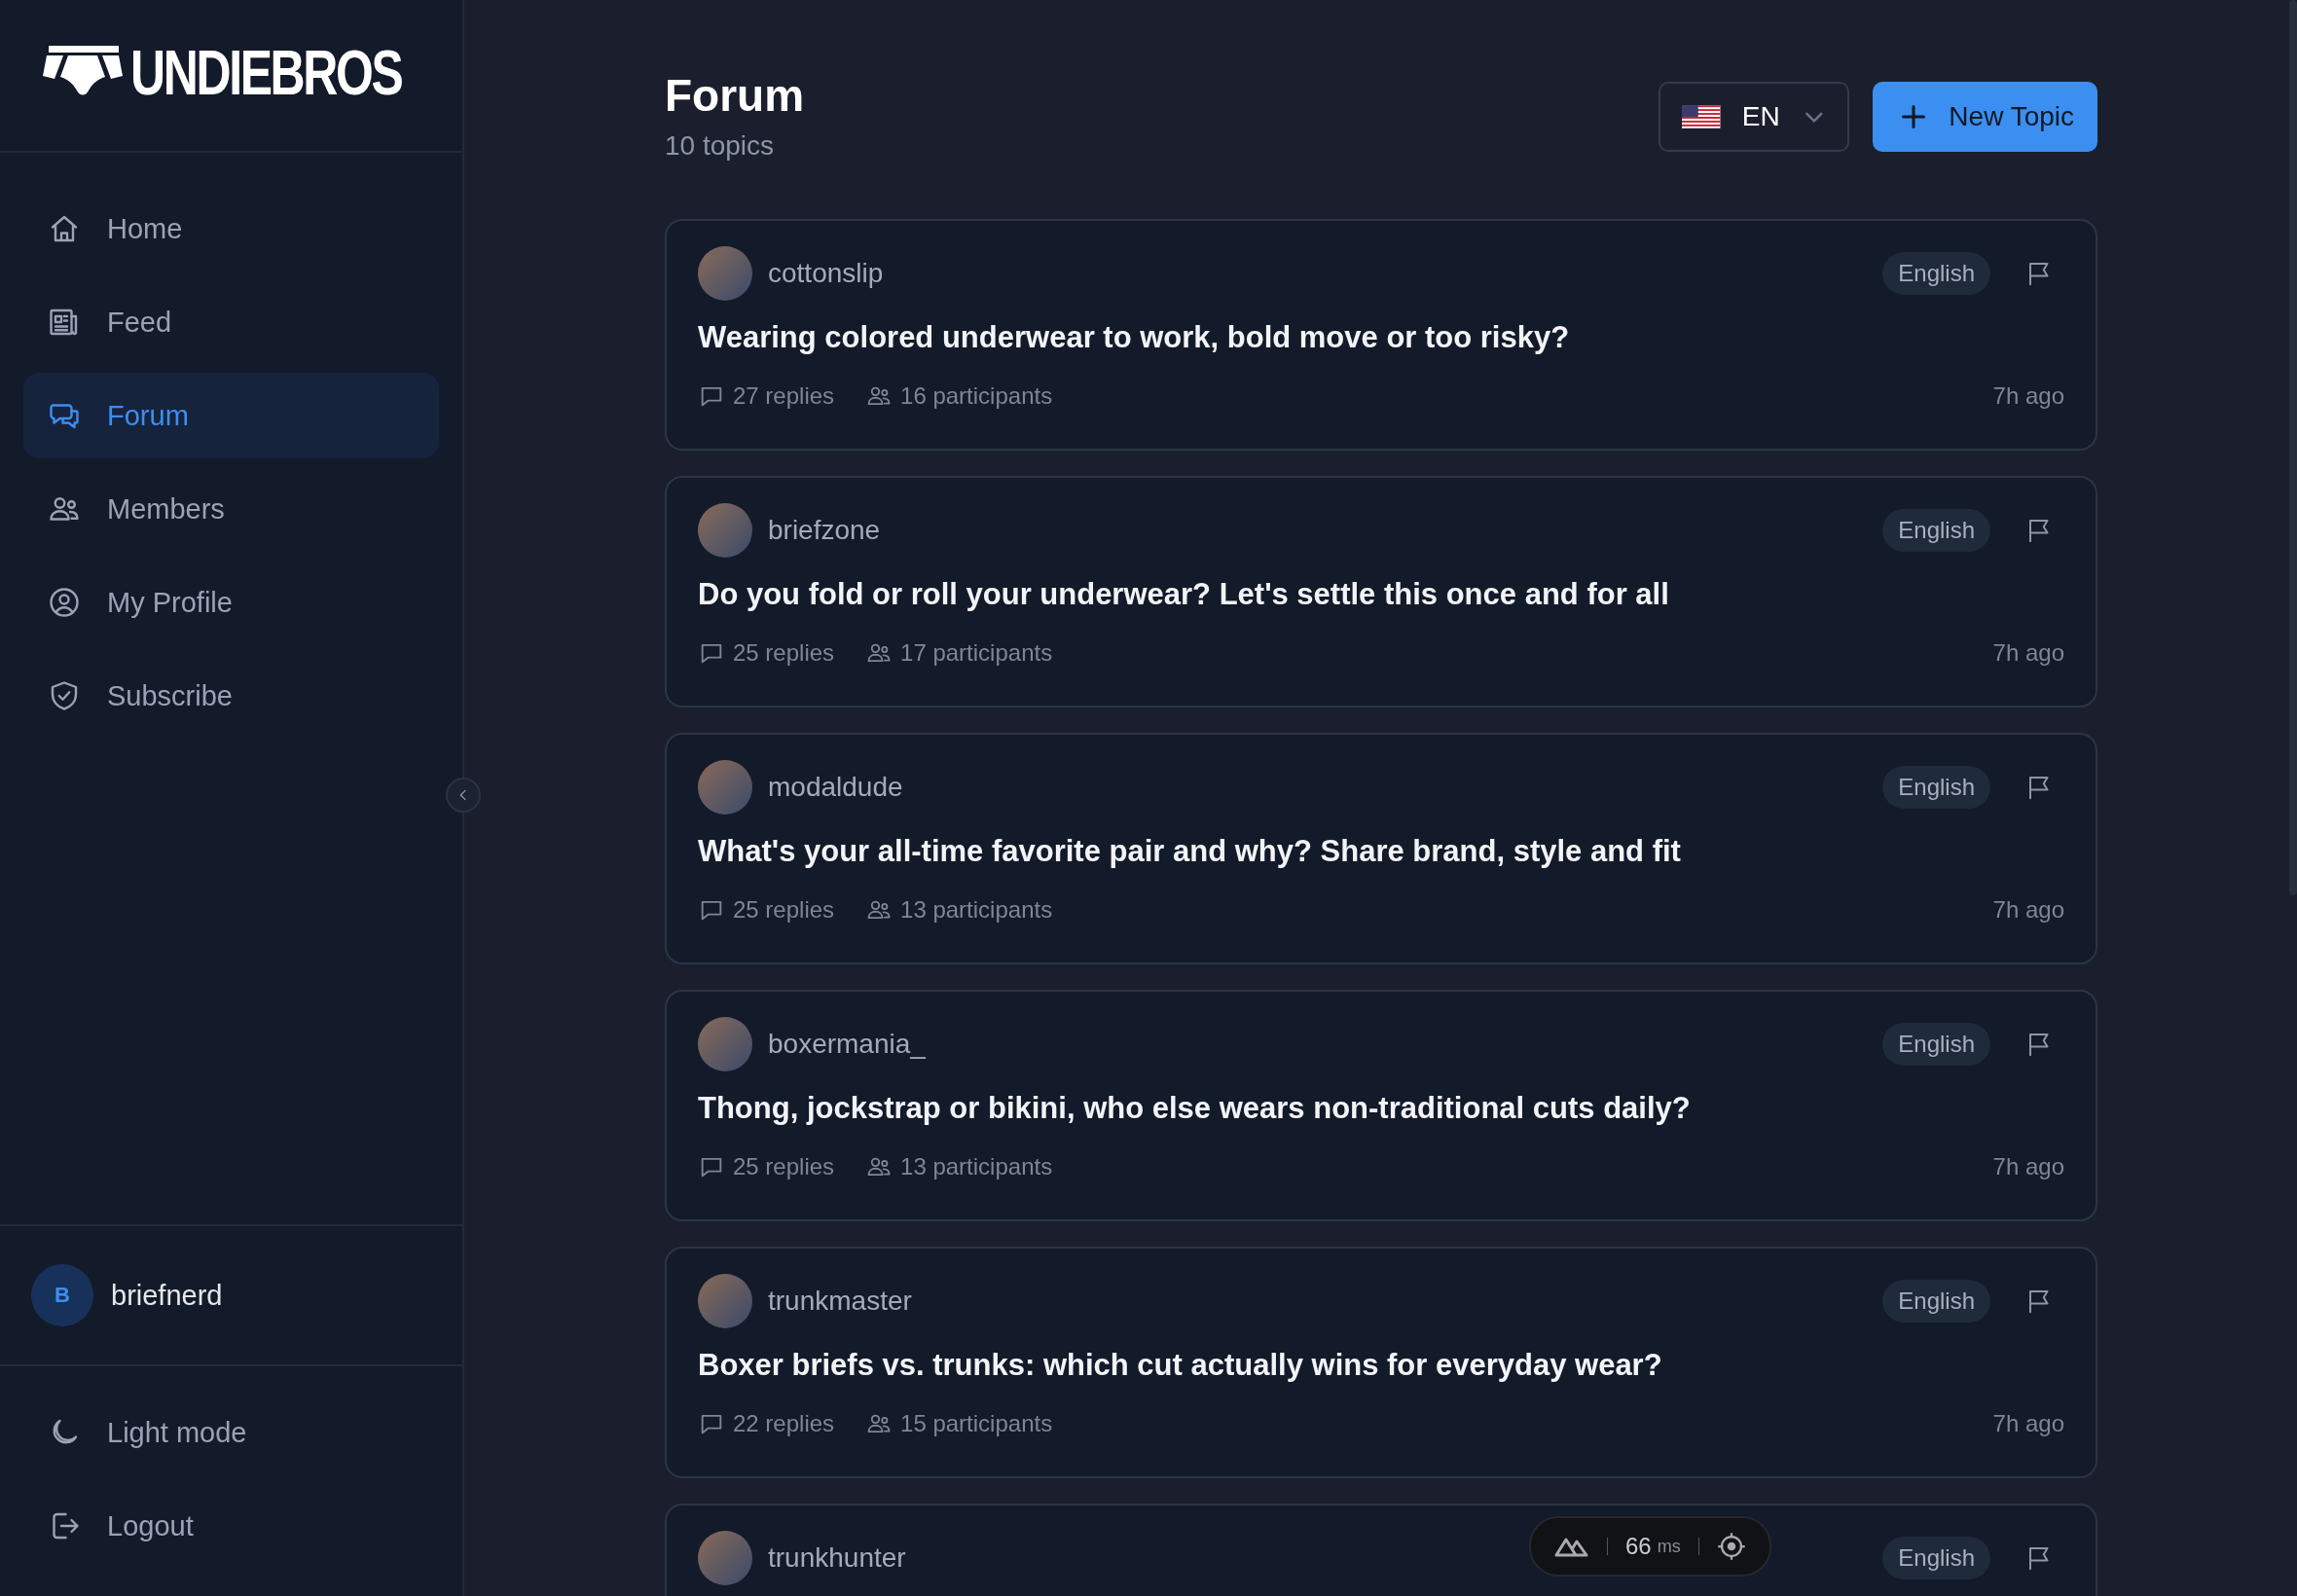  Describe the element at coordinates (840, 1301) in the screenshot. I see `author-name: trunkmaster` at that location.